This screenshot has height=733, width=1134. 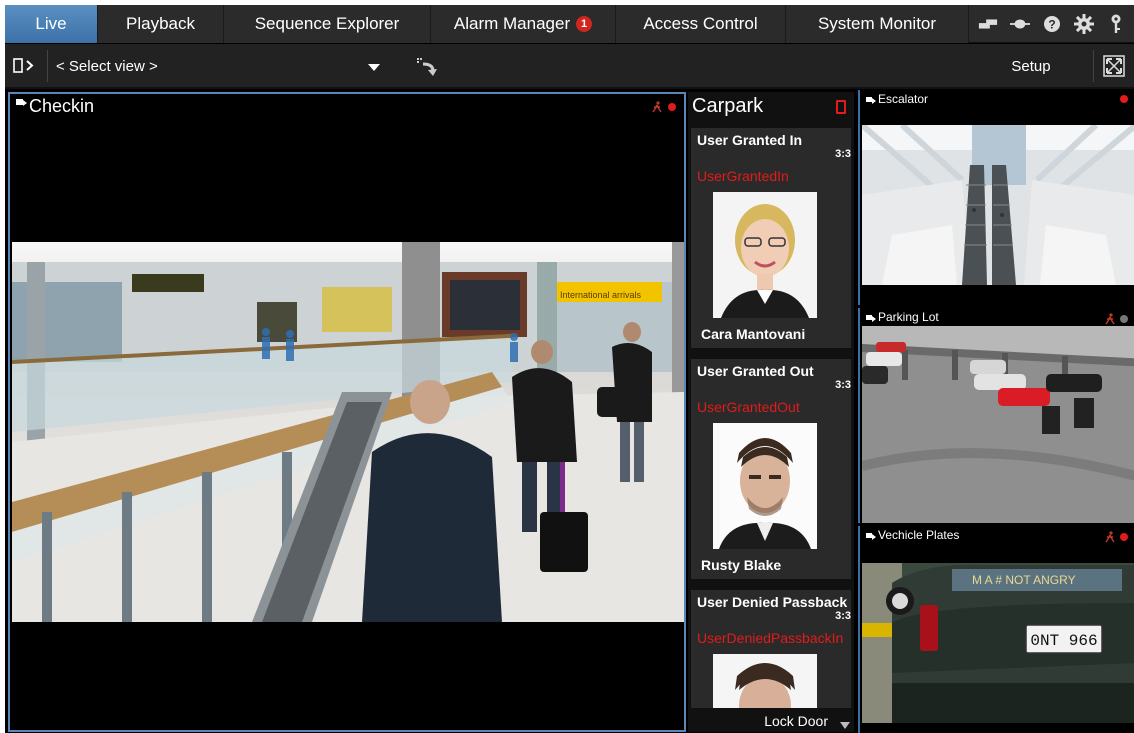 I want to click on tab-label: Sequence Explorer, so click(x=327, y=23).